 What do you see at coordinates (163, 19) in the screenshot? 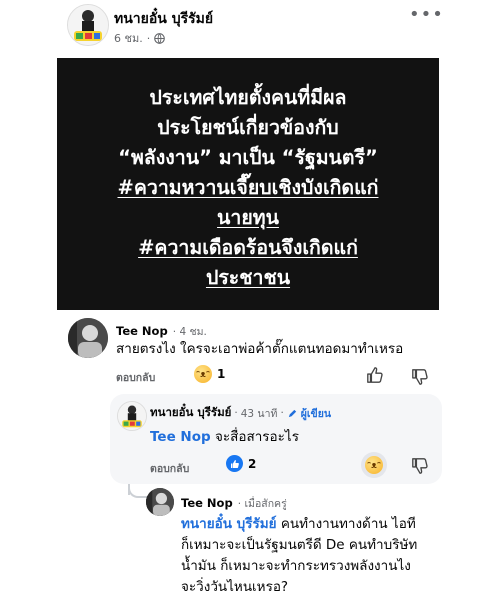
I see `post-author-name: ทนายอั๋น บุรีรัมย์` at bounding box center [163, 19].